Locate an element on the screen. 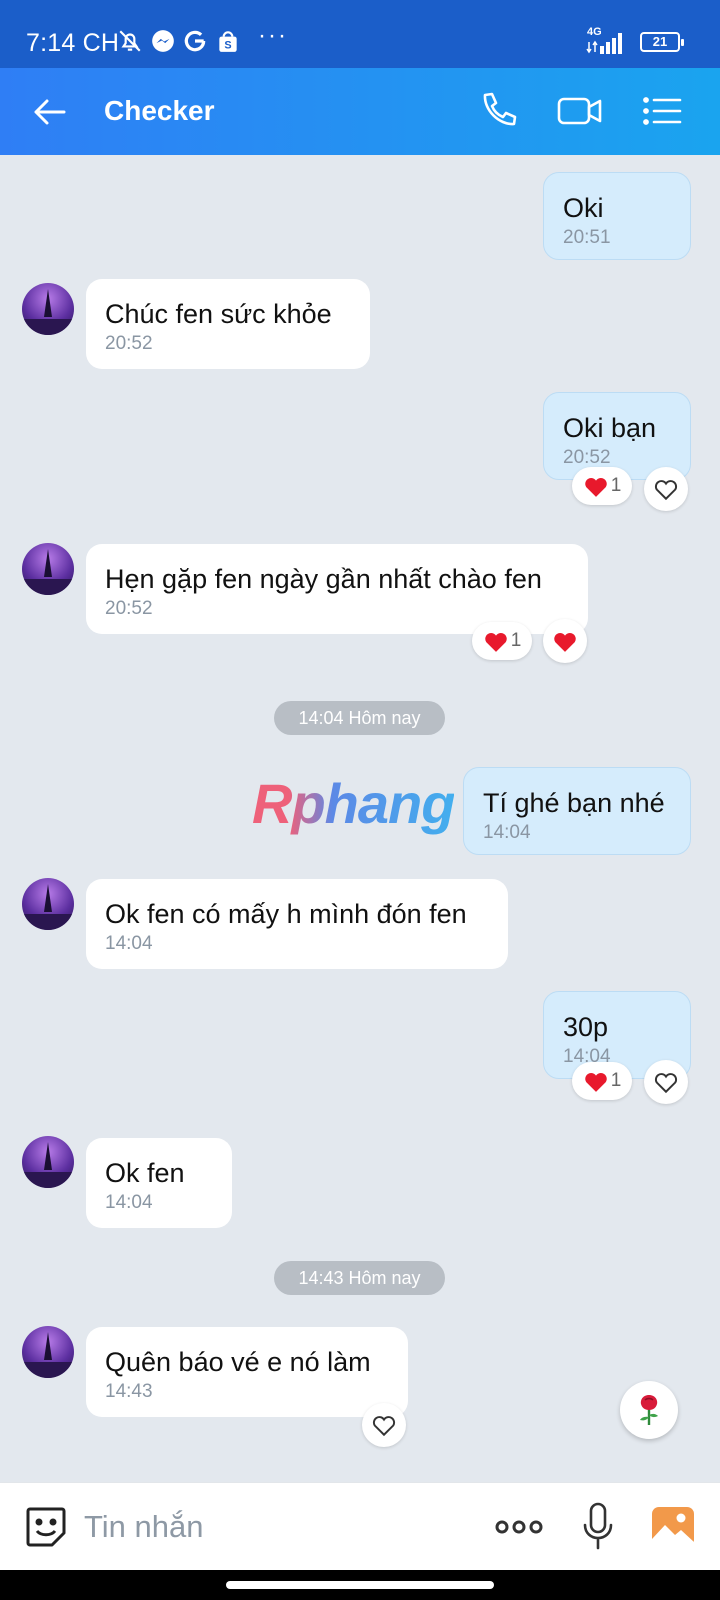 This screenshot has height=1600, width=720. microphone-icon is located at coordinates (598, 1526).